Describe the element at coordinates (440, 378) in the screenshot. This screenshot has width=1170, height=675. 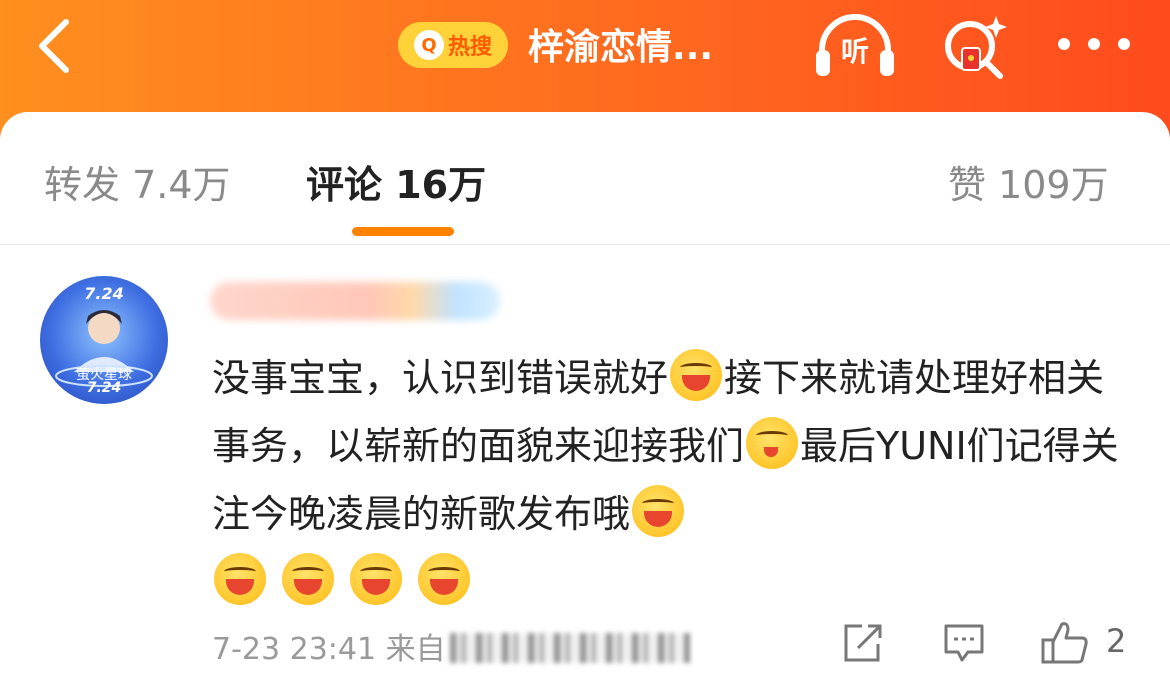
I see `comment-text-part1: 没事宝宝，认识到错误就好` at that location.